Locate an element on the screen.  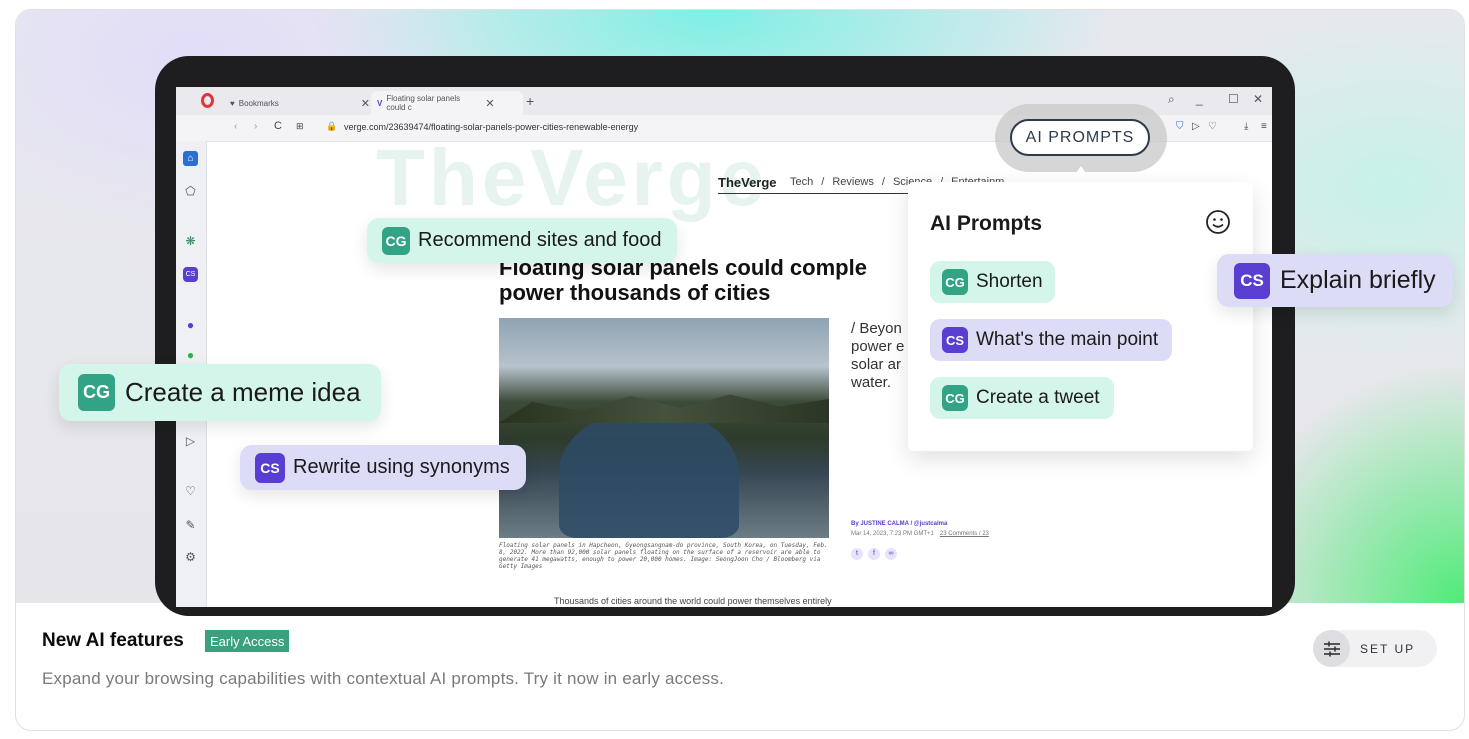
gear-icon: ⚙ is located at coordinates (190, 556).